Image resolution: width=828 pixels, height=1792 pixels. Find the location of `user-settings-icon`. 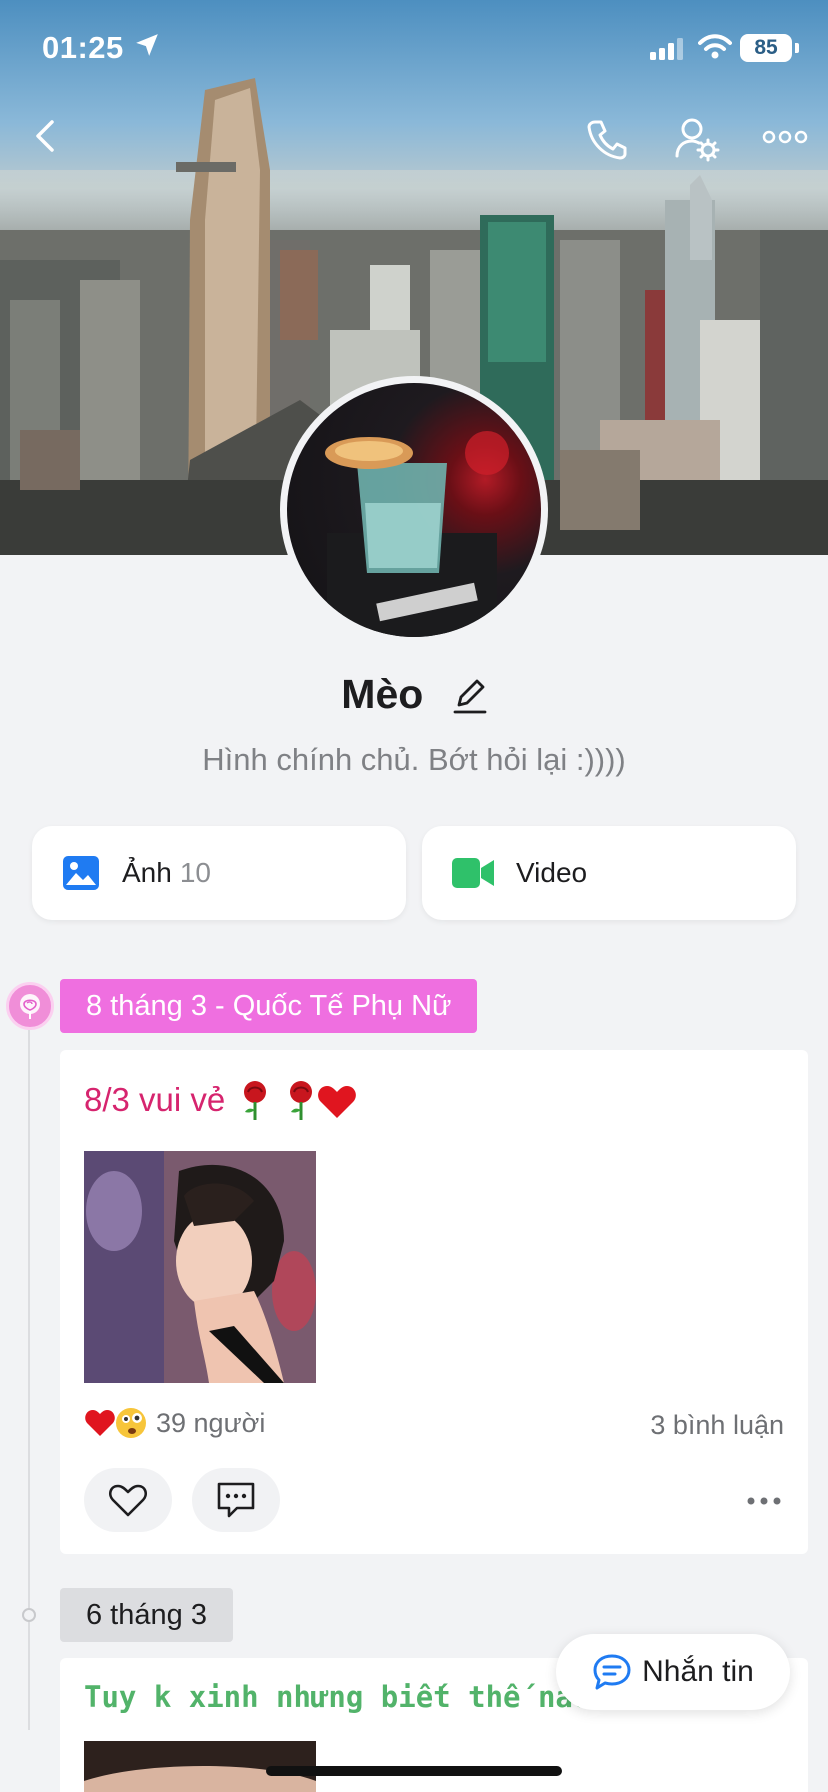

user-settings-icon is located at coordinates (697, 139).